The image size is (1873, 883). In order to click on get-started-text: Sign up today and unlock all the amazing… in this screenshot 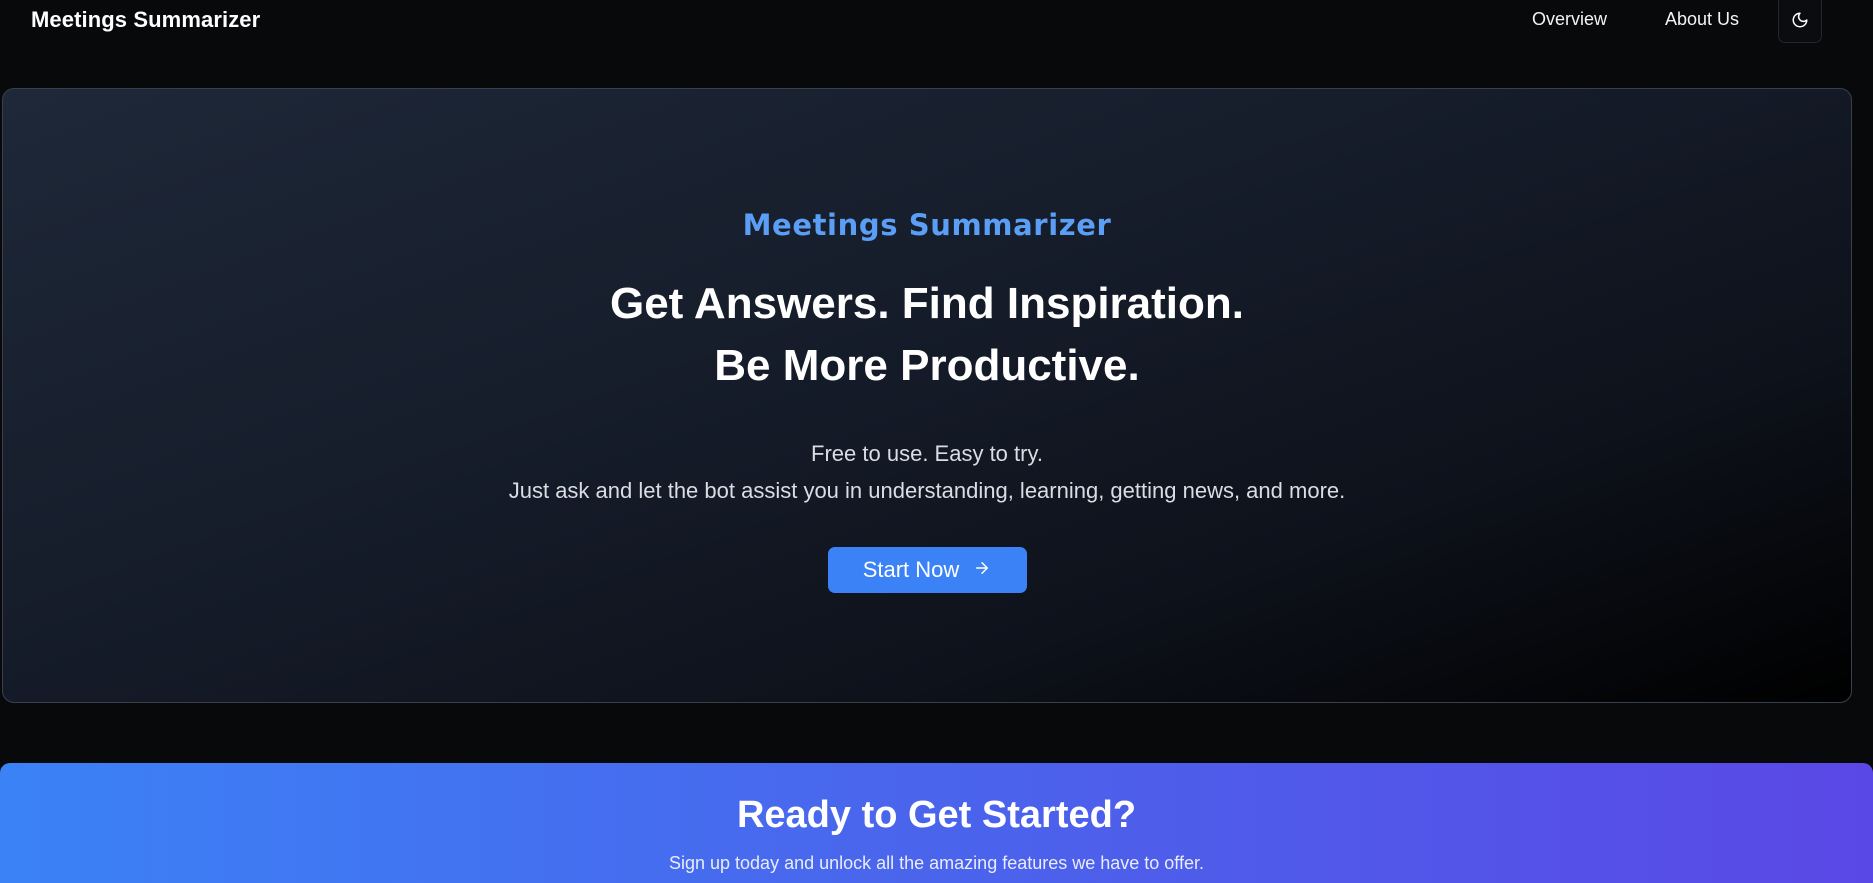, I will do `click(936, 863)`.